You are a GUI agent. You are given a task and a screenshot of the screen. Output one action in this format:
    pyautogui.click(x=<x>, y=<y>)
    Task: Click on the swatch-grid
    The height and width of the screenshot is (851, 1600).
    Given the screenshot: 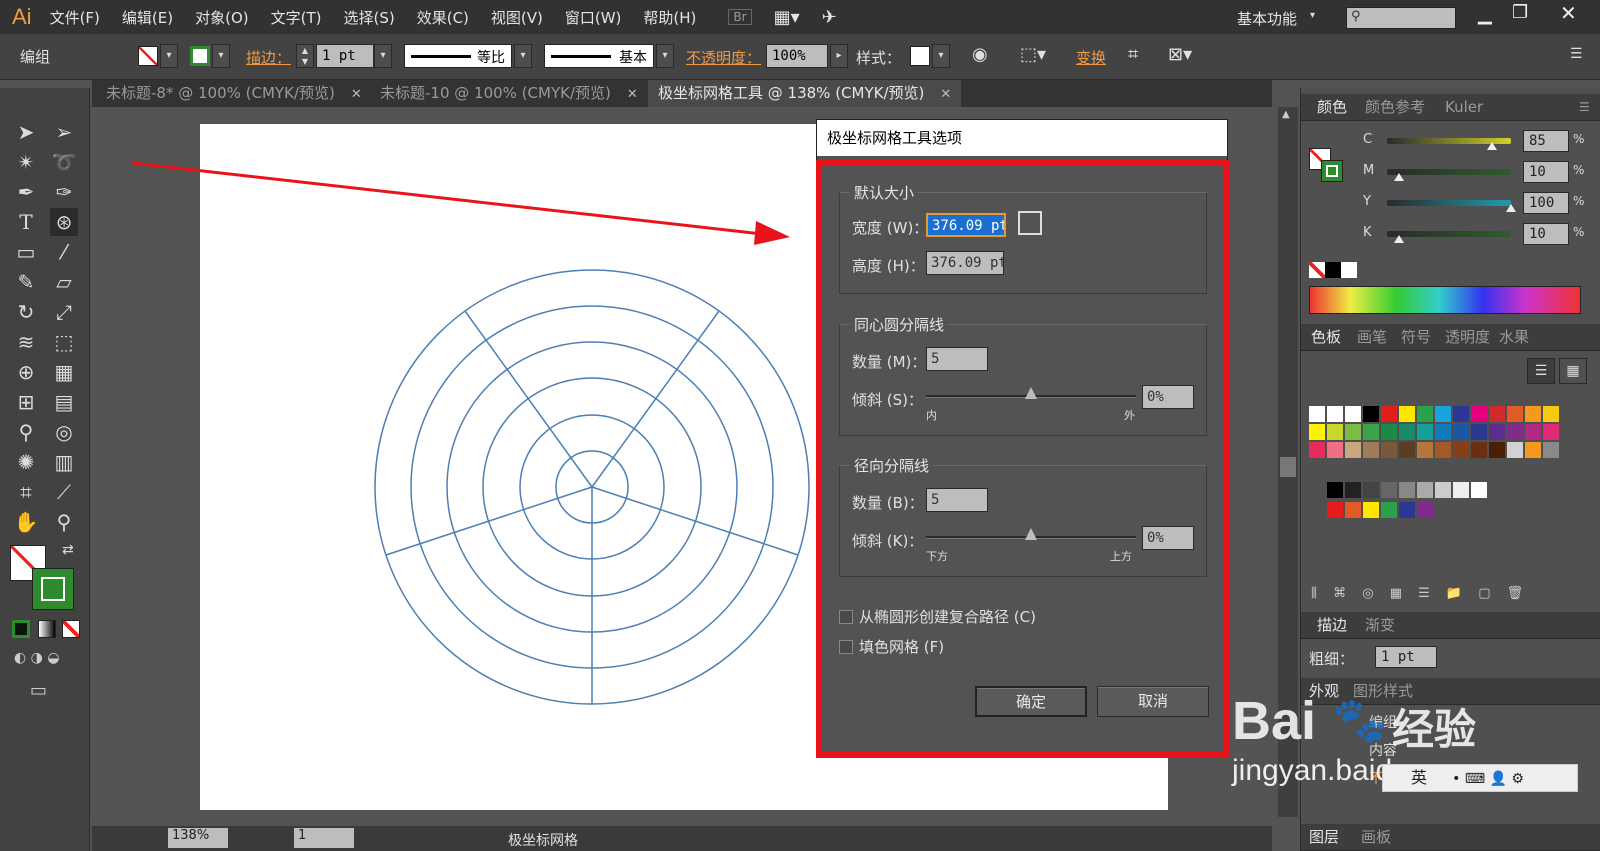 What is the action you would take?
    pyautogui.click(x=1444, y=506)
    